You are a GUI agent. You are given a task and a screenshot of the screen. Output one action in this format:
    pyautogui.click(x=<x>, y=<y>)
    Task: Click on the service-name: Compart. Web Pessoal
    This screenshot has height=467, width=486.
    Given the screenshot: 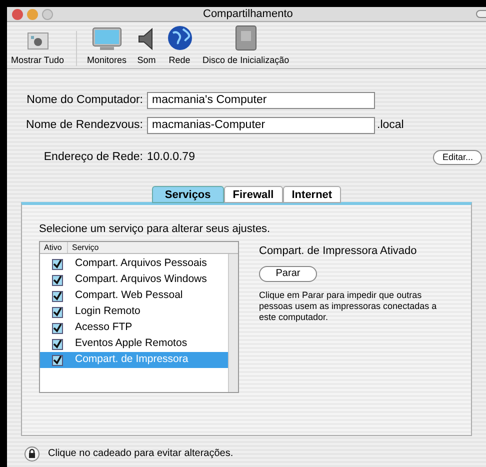 What is the action you would take?
    pyautogui.click(x=129, y=296)
    